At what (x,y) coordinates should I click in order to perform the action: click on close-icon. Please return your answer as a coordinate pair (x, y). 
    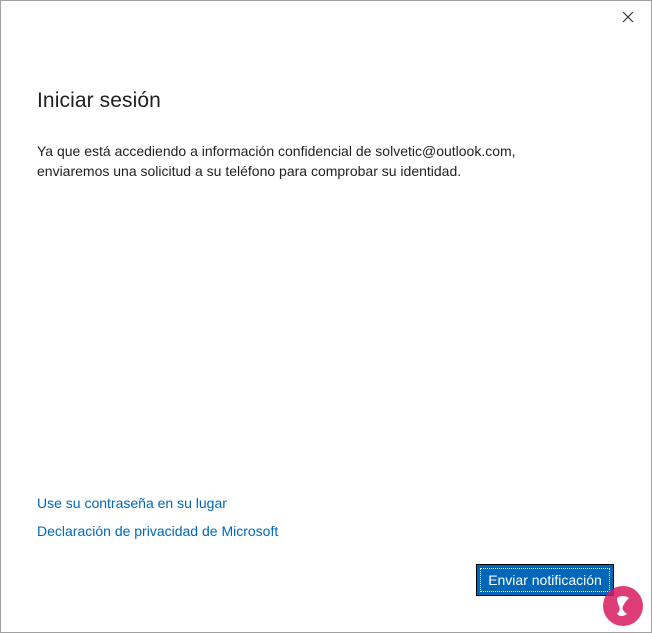
    Looking at the image, I should click on (628, 17).